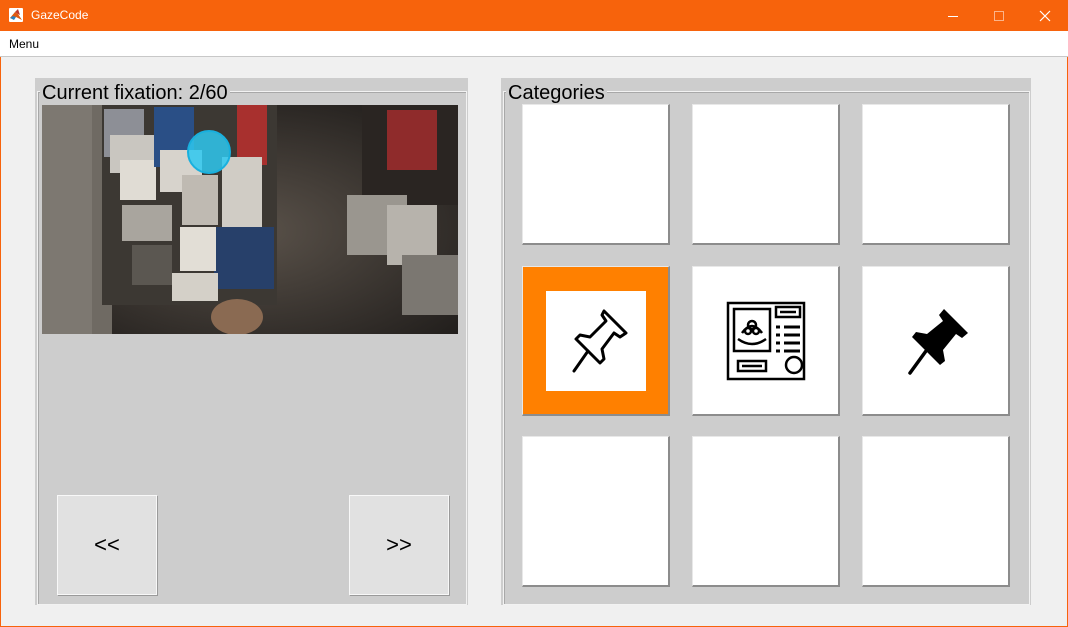 The image size is (1068, 627). I want to click on scene-camera-image, so click(250, 219).